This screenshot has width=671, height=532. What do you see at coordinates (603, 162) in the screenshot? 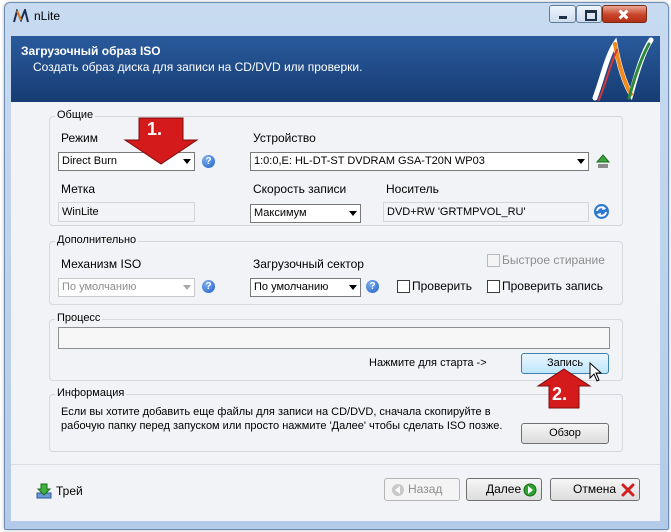
I see `eject-drive-icon` at bounding box center [603, 162].